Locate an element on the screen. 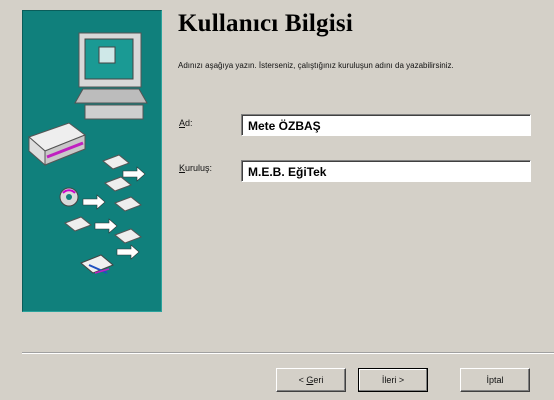 This screenshot has height=400, width=554. network-icon is located at coordinates (97, 264).